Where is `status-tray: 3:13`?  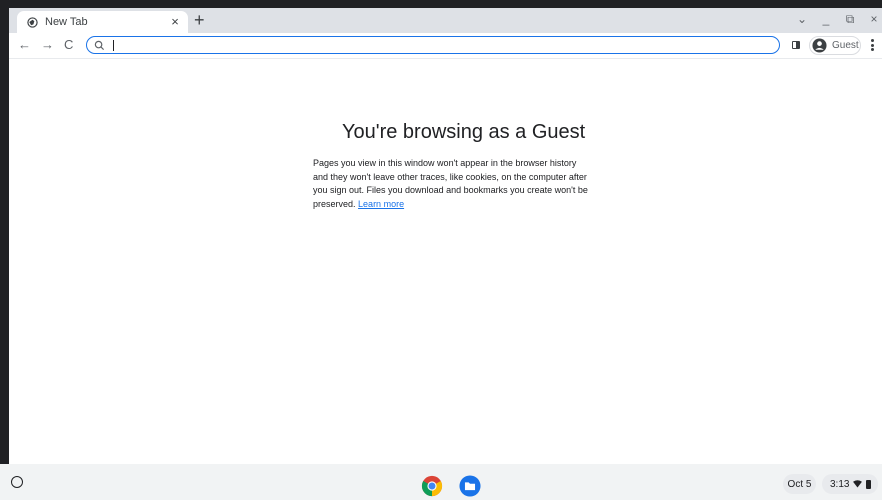
status-tray: 3:13 is located at coordinates (850, 484).